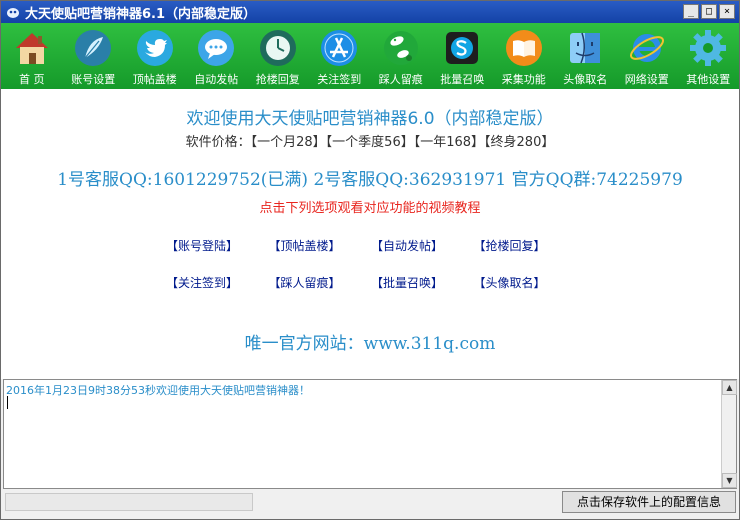 This screenshot has width=740, height=520. What do you see at coordinates (320, 245) in the screenshot?
I see `tutorial-link-bump-post: 【顶帖盖楼】` at bounding box center [320, 245].